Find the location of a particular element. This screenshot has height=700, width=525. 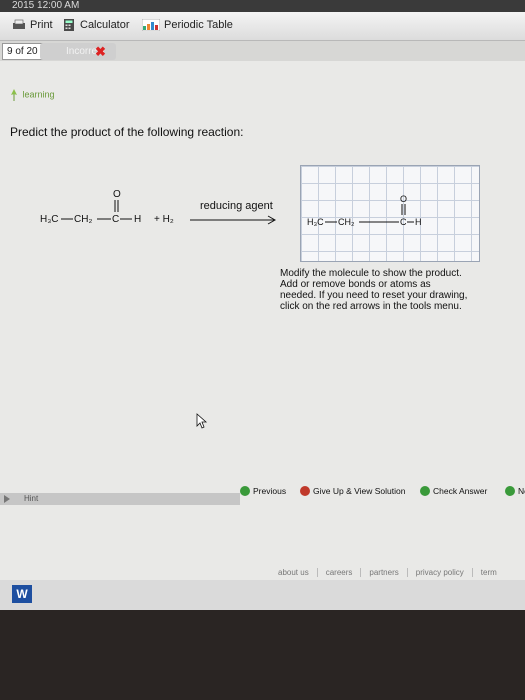

print-label: Print is located at coordinates (41, 25).